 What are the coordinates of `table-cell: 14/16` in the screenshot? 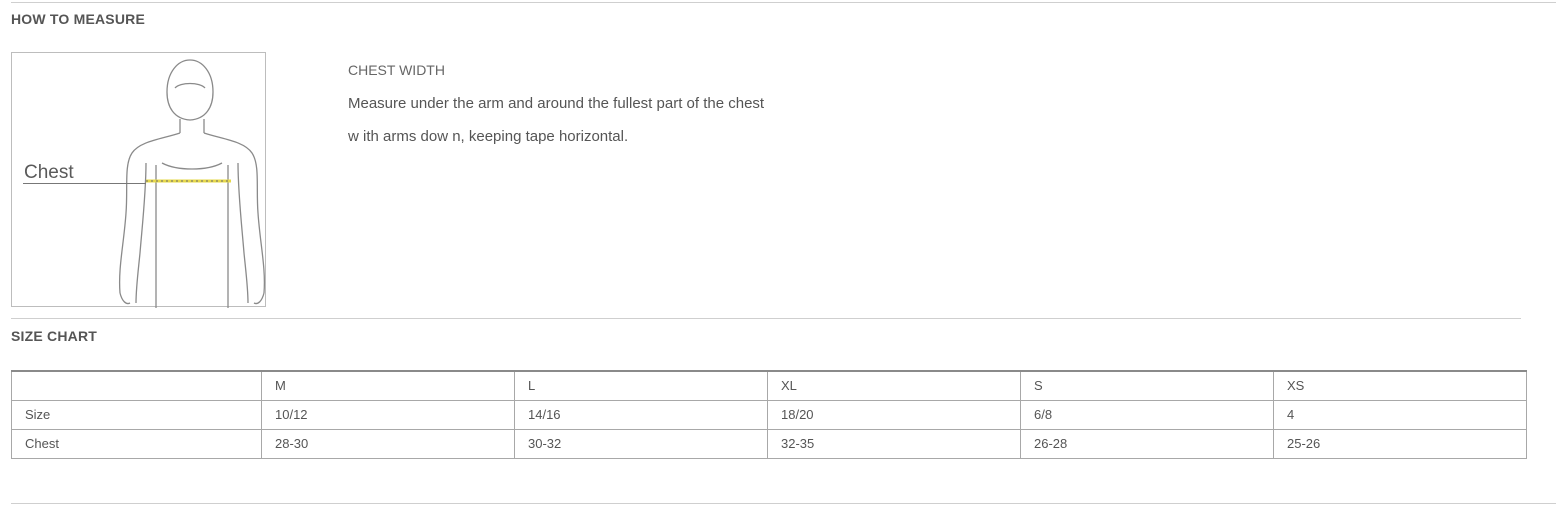 It's located at (641, 414).